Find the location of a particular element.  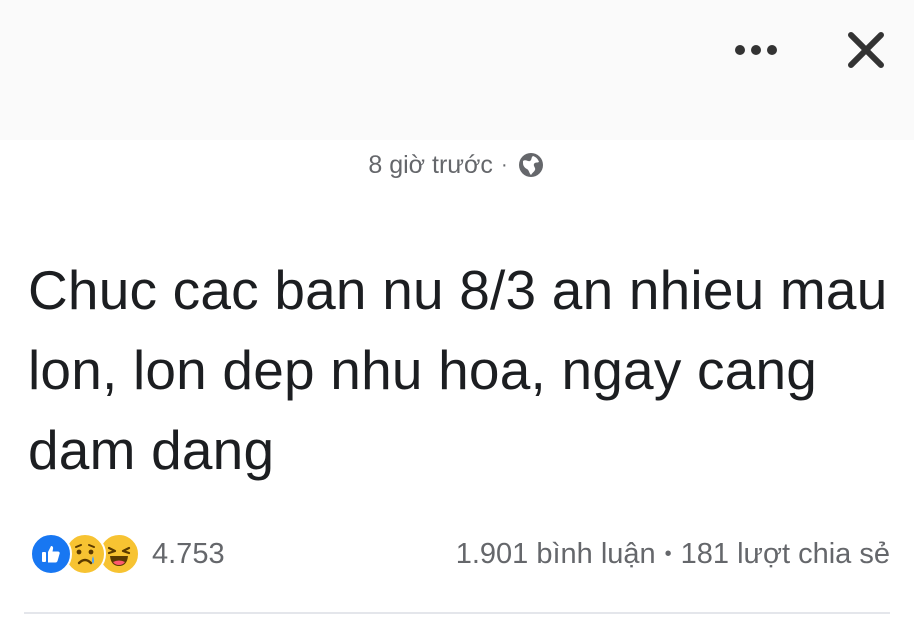

globe-icon is located at coordinates (531, 165).